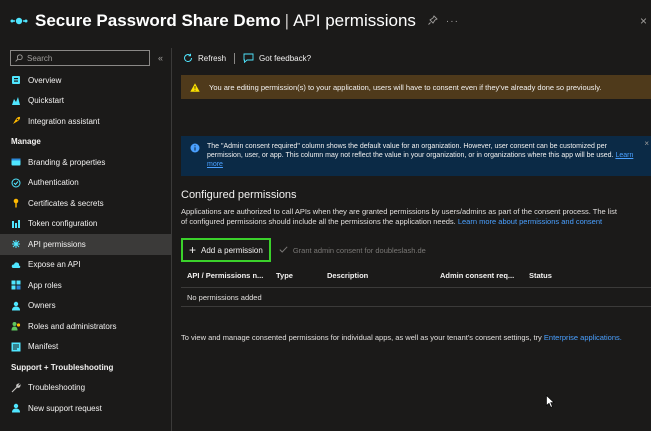 The image size is (651, 431). Describe the element at coordinates (550, 402) in the screenshot. I see `mouse-cursor-icon` at that location.